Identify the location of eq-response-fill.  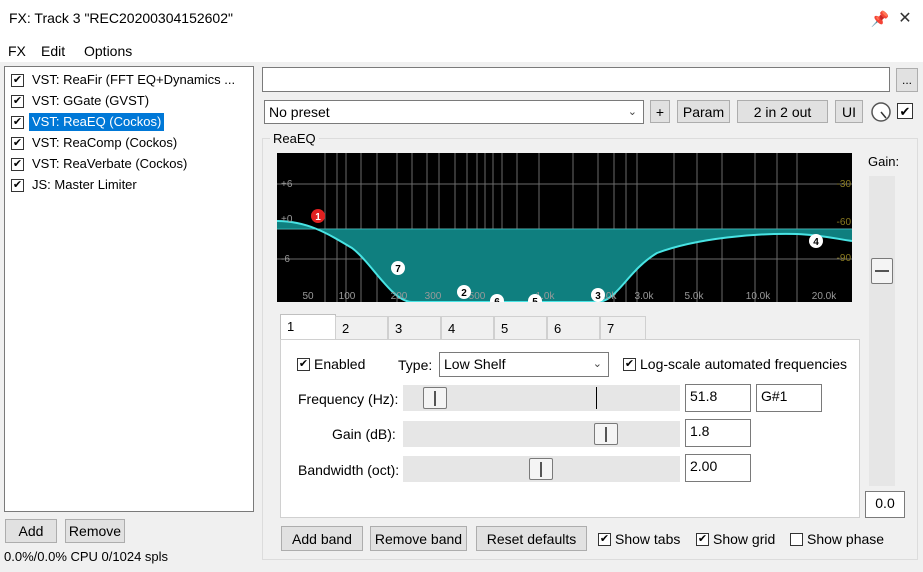
(564, 261).